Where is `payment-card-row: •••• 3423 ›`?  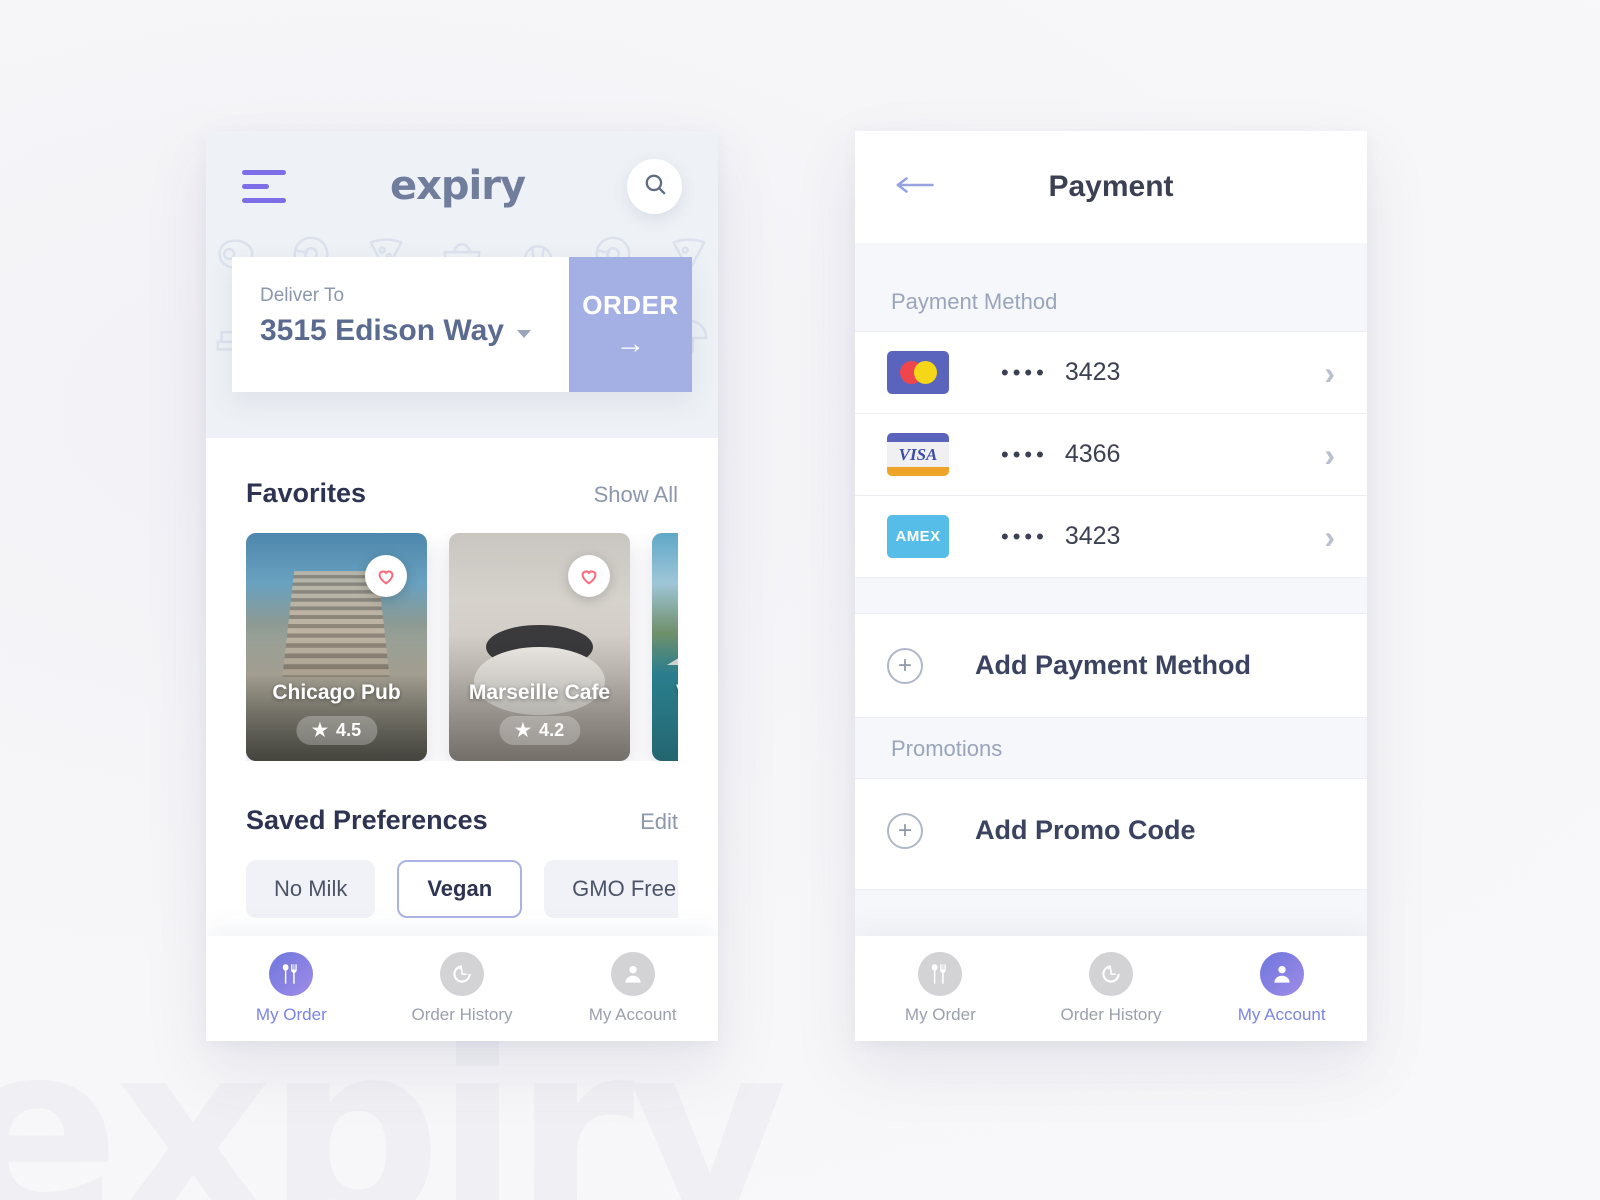
payment-card-row: •••• 3423 › is located at coordinates (1111, 372).